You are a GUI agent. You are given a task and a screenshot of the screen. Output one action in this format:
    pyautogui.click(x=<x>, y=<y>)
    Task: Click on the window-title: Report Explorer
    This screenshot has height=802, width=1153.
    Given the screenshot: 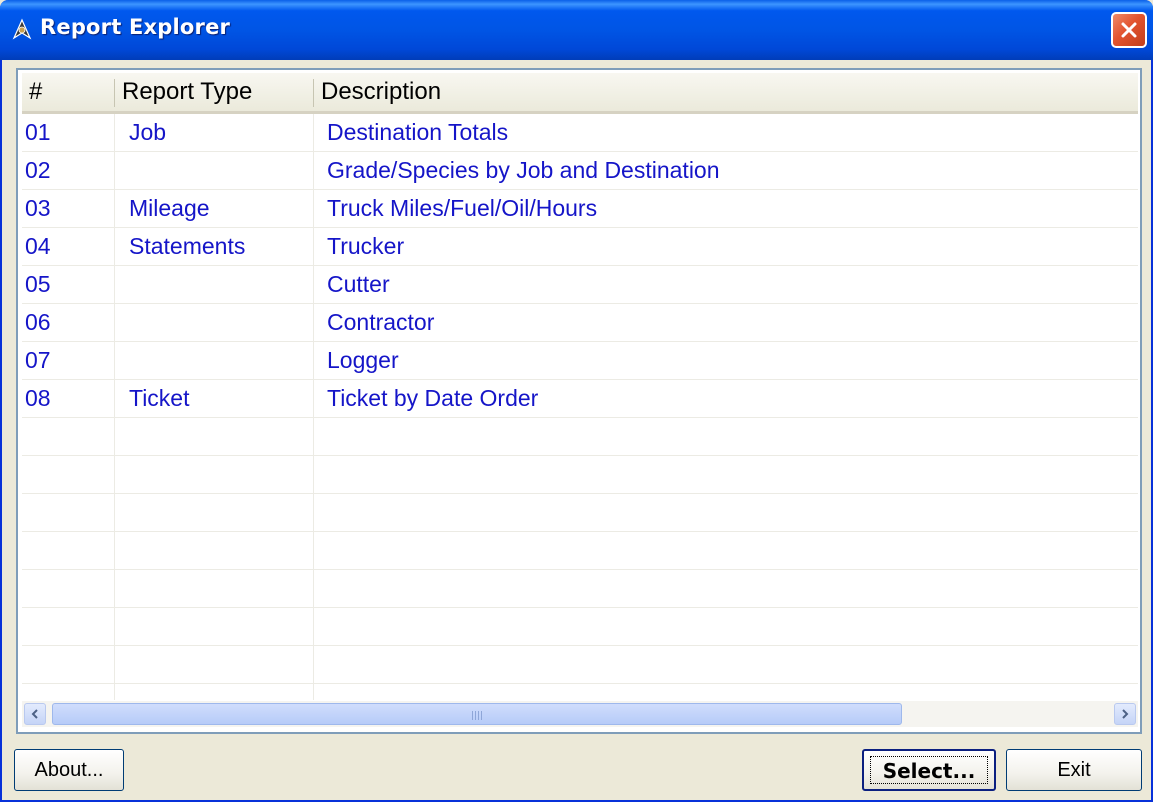 What is the action you would take?
    pyautogui.click(x=135, y=27)
    